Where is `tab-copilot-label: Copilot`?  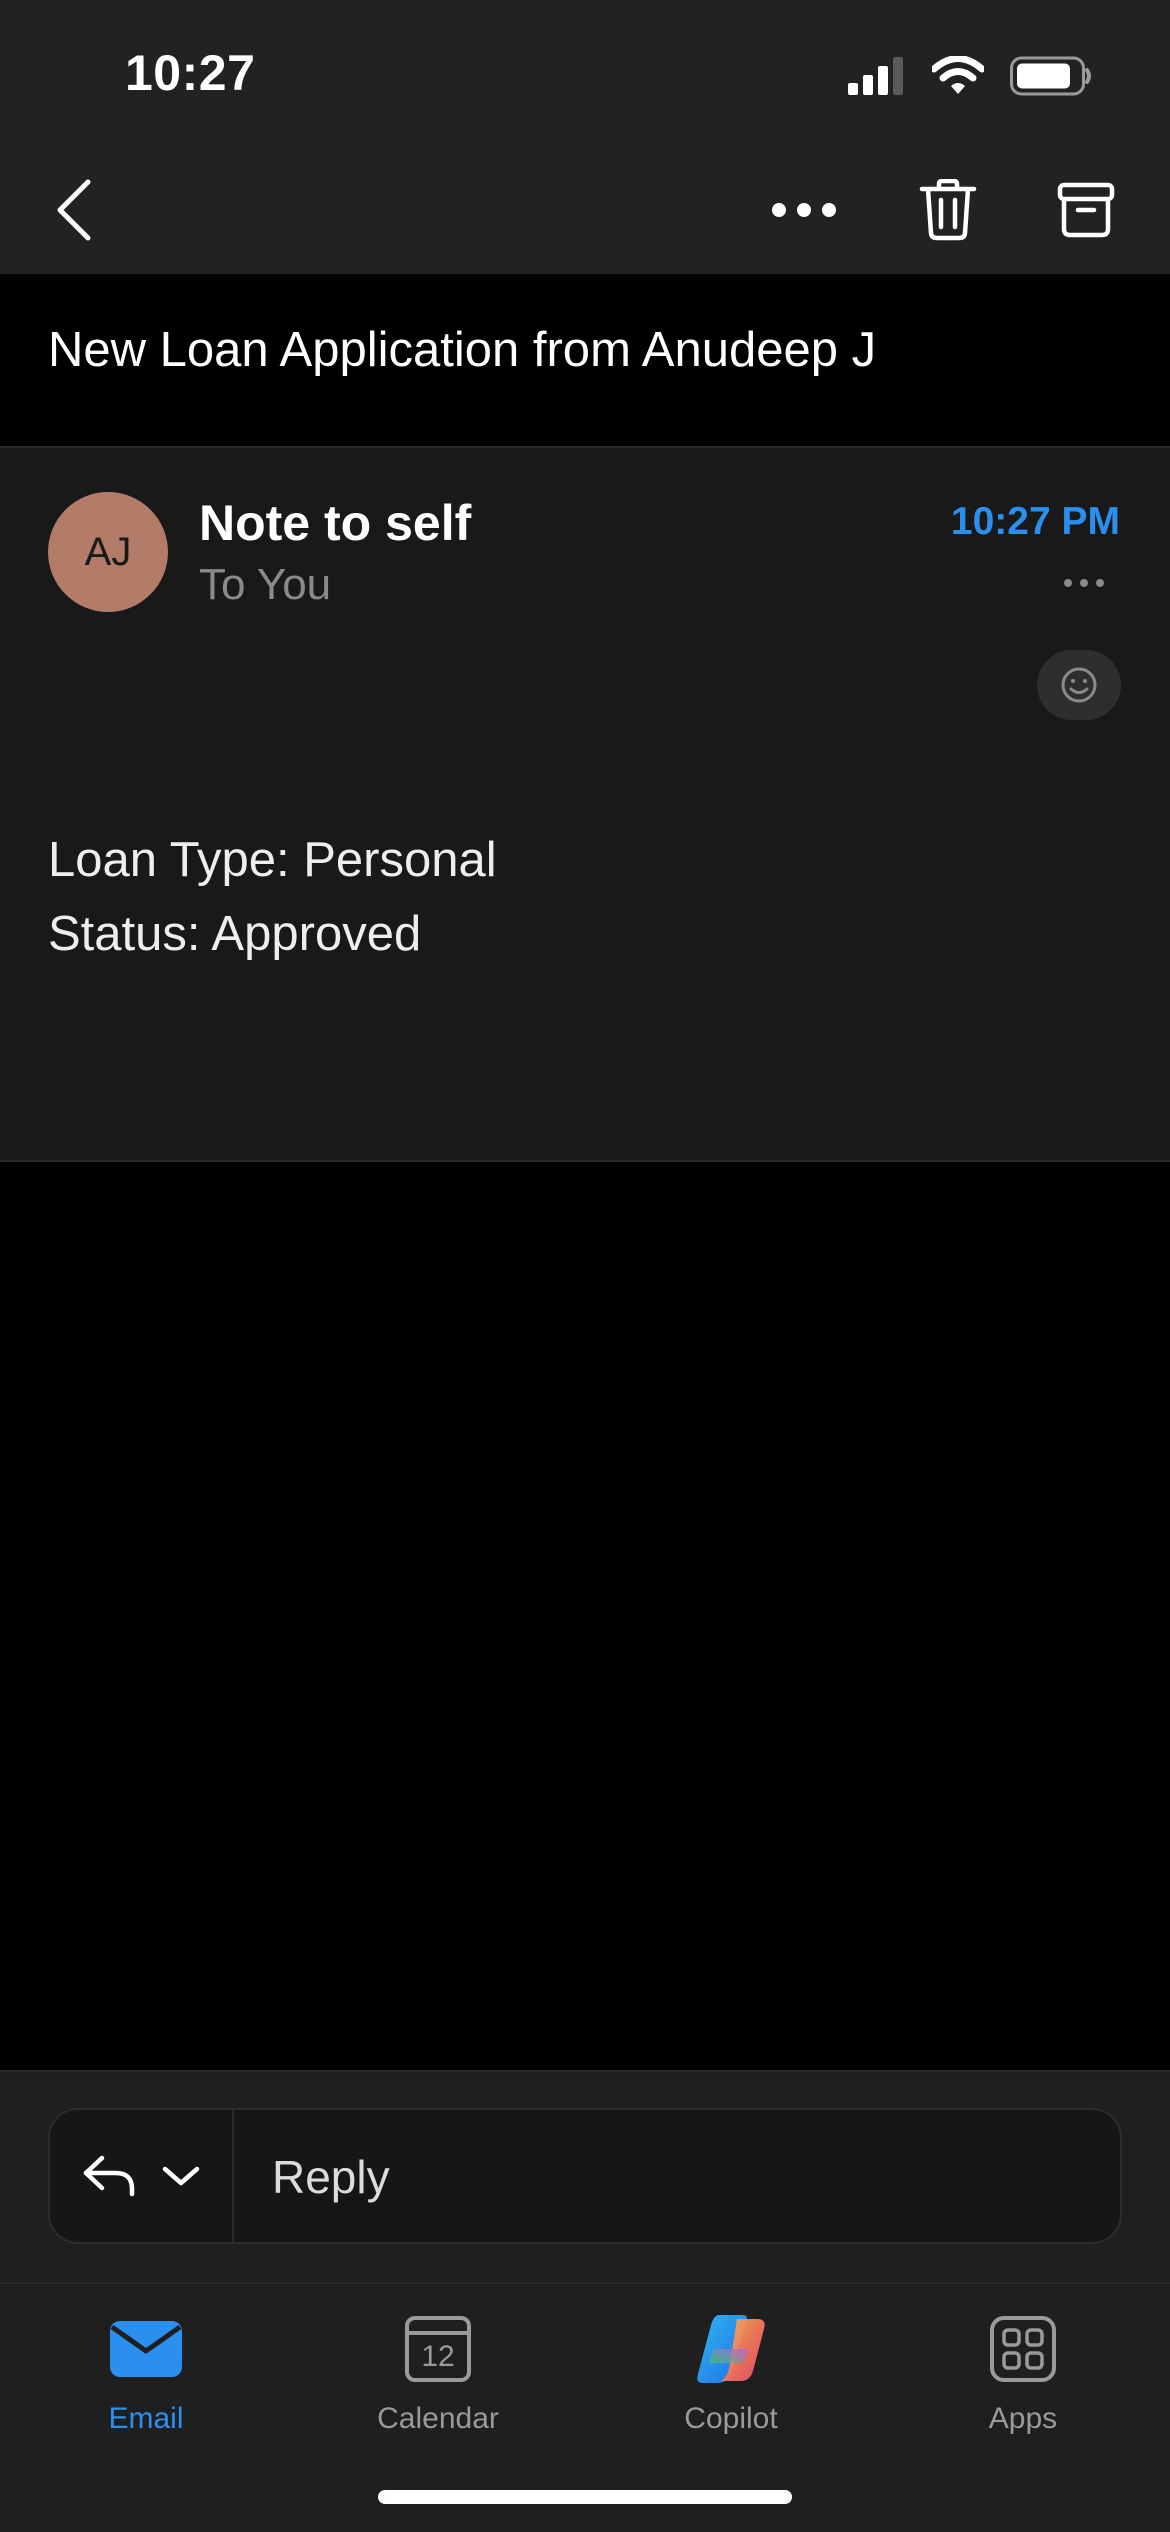
tab-copilot-label: Copilot is located at coordinates (731, 2418).